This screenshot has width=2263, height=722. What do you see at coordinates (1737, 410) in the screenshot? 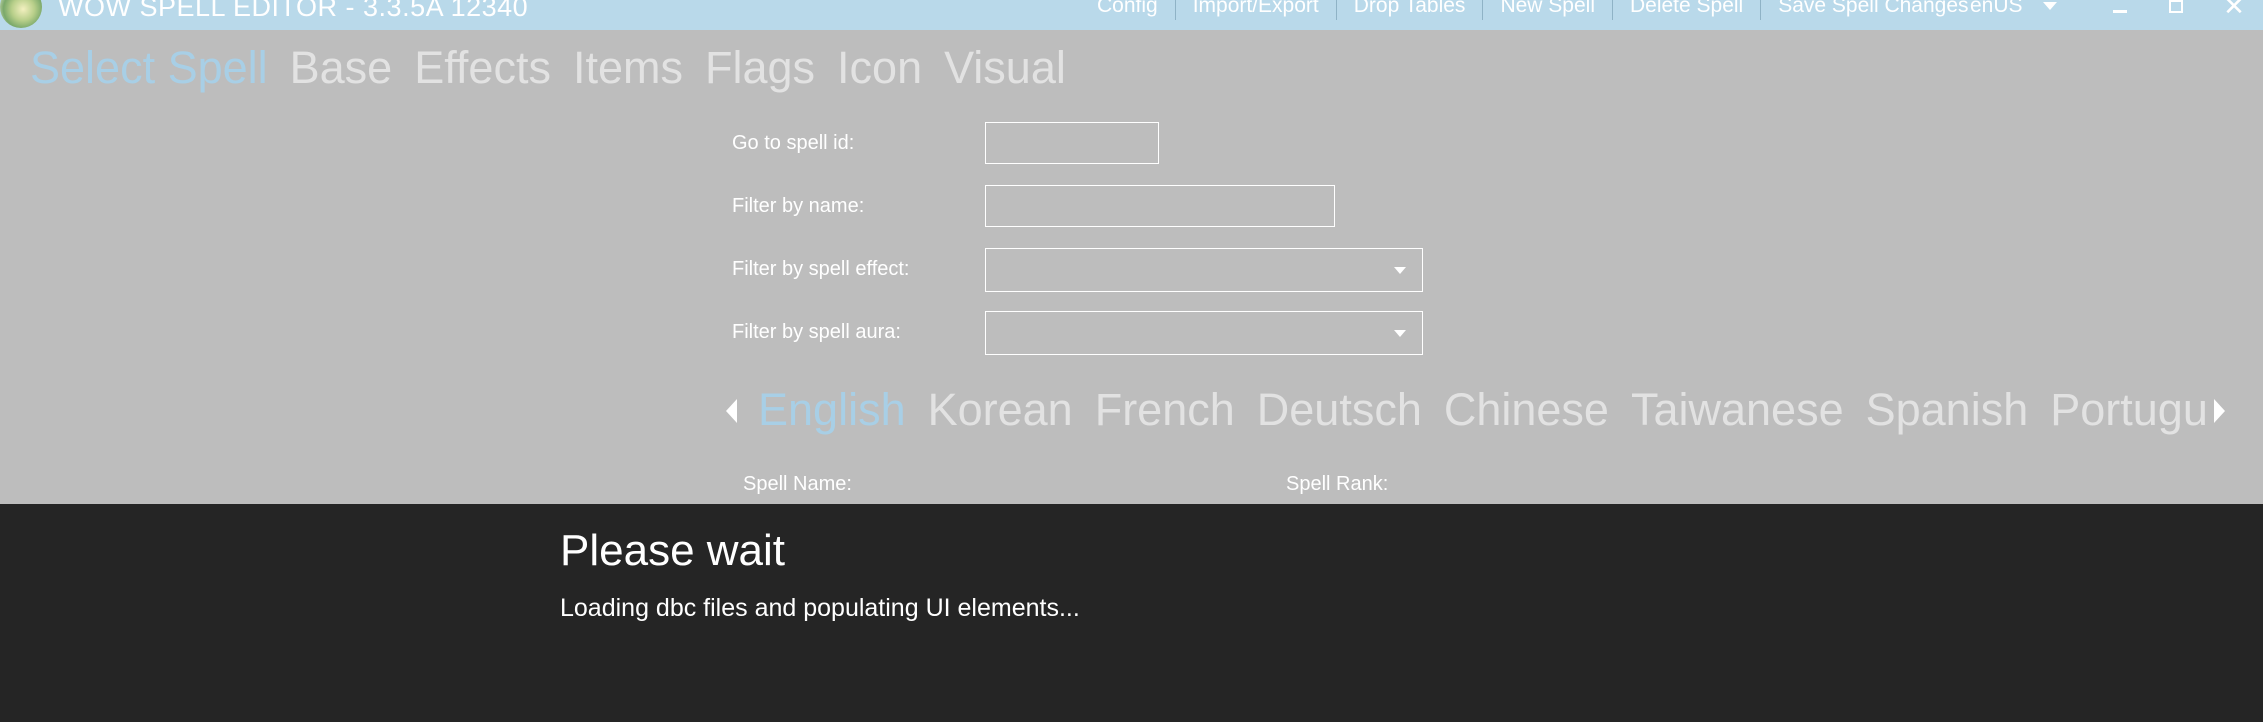
I see `tab-taiwanese: Taiwanese` at bounding box center [1737, 410].